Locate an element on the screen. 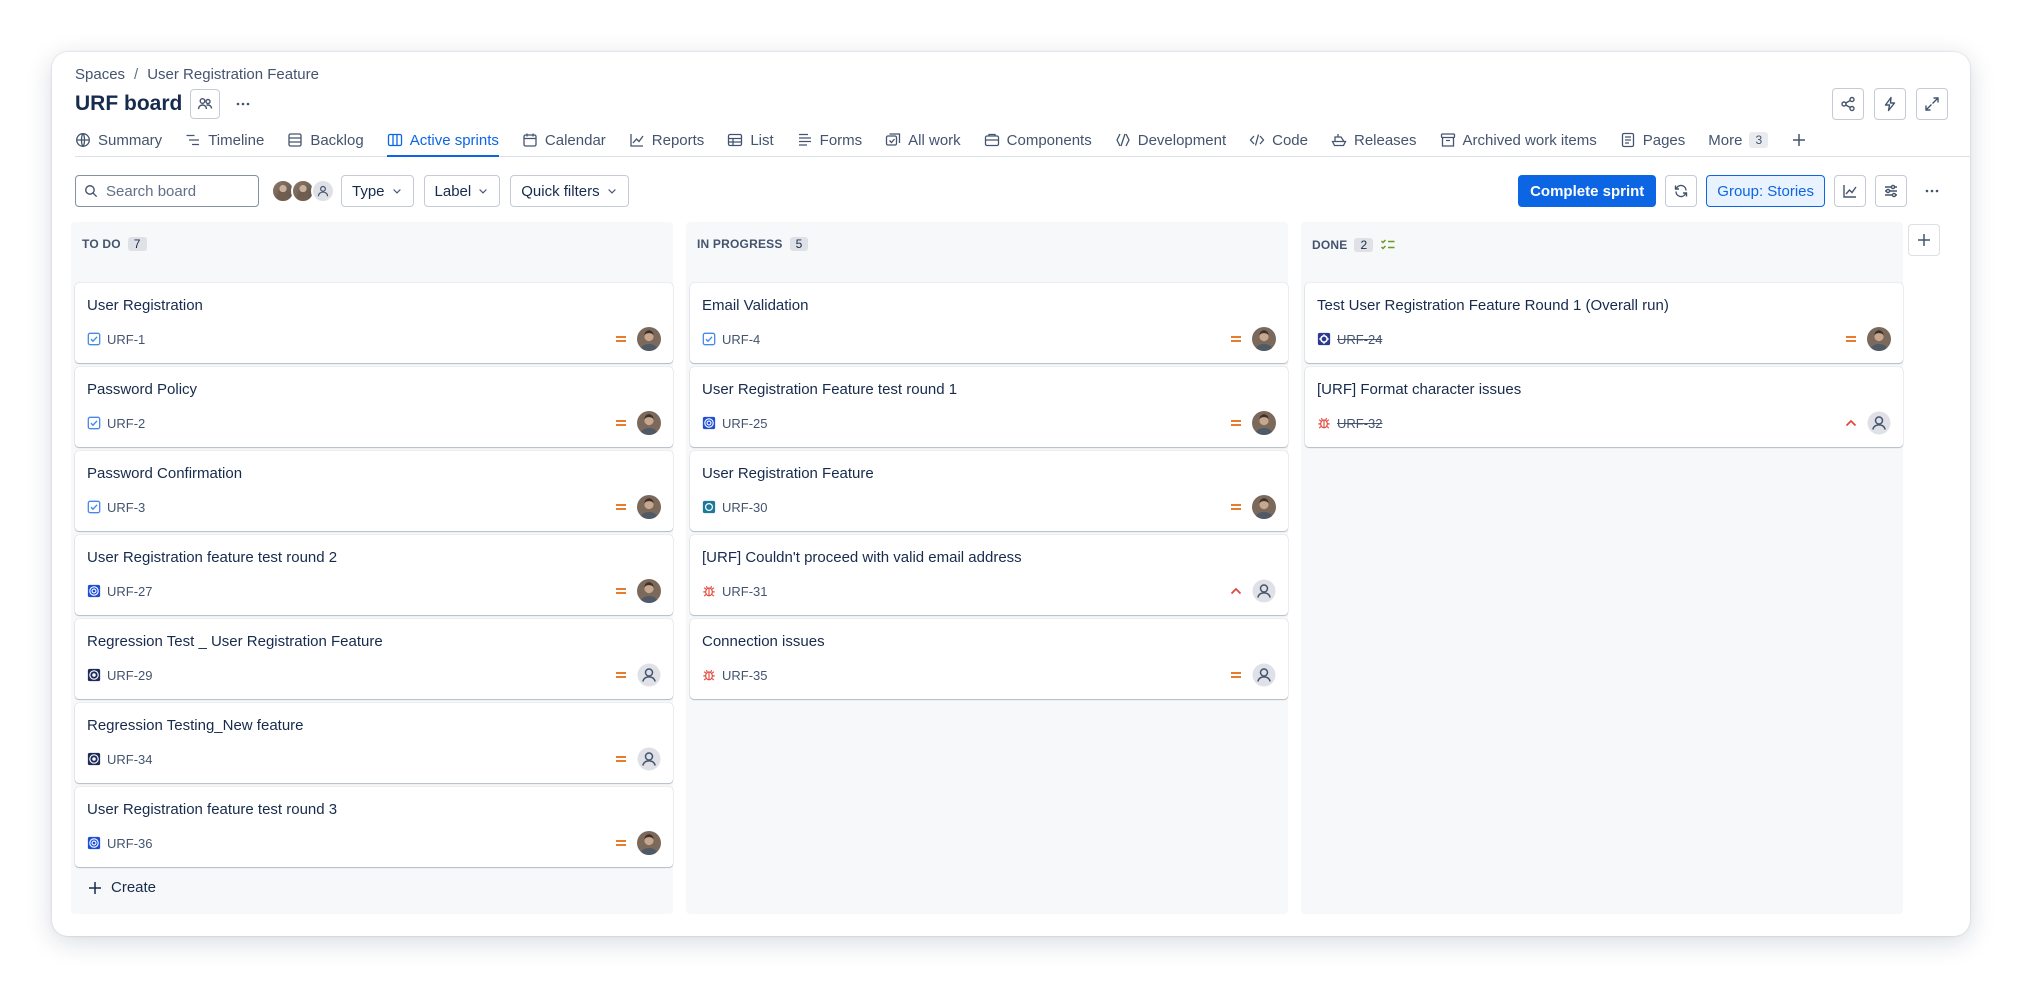 This screenshot has height=987, width=2022. issue-card: User Registration URF-1 is located at coordinates (374, 323).